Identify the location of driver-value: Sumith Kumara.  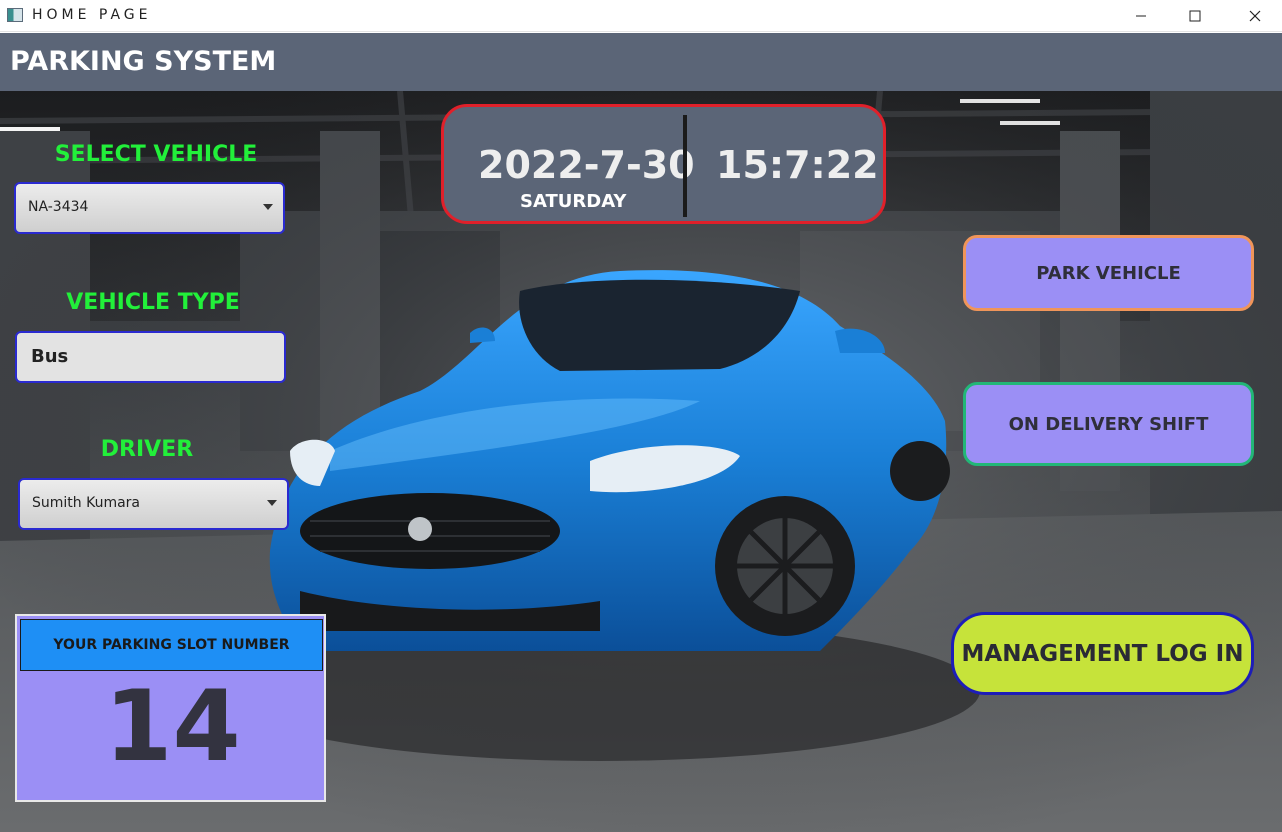
(86, 503).